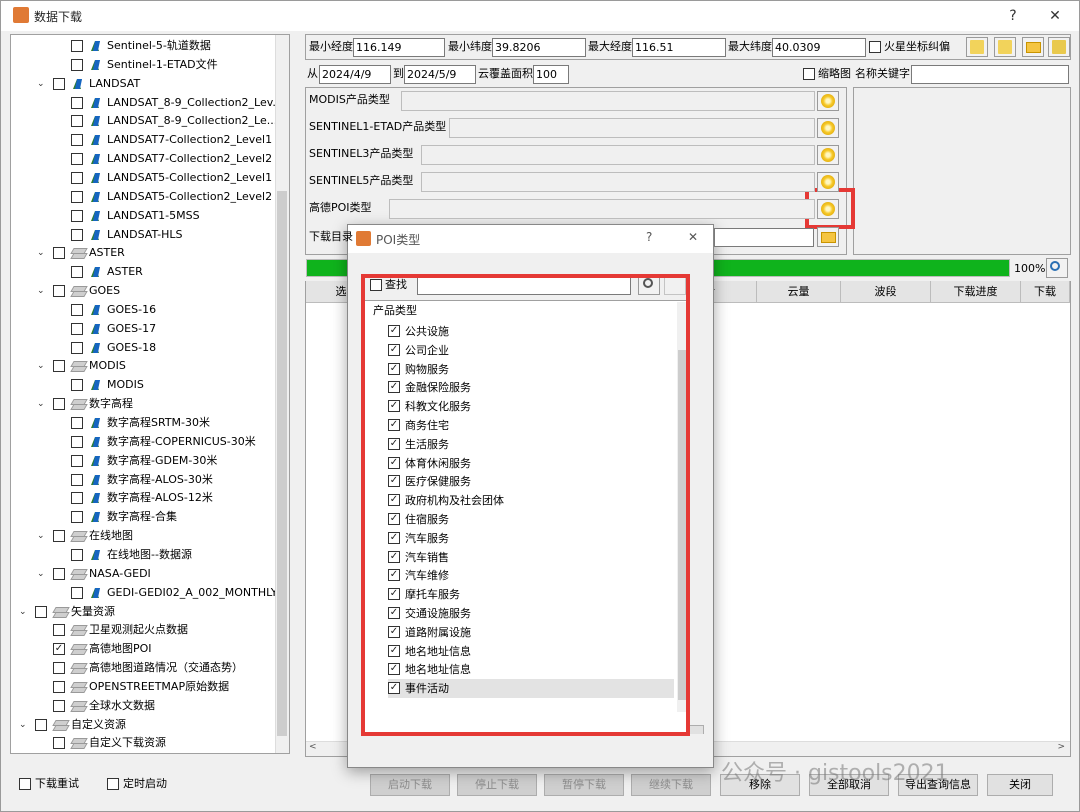 The height and width of the screenshot is (812, 1080). Describe the element at coordinates (1057, 268) in the screenshot. I see `search-icon` at that location.